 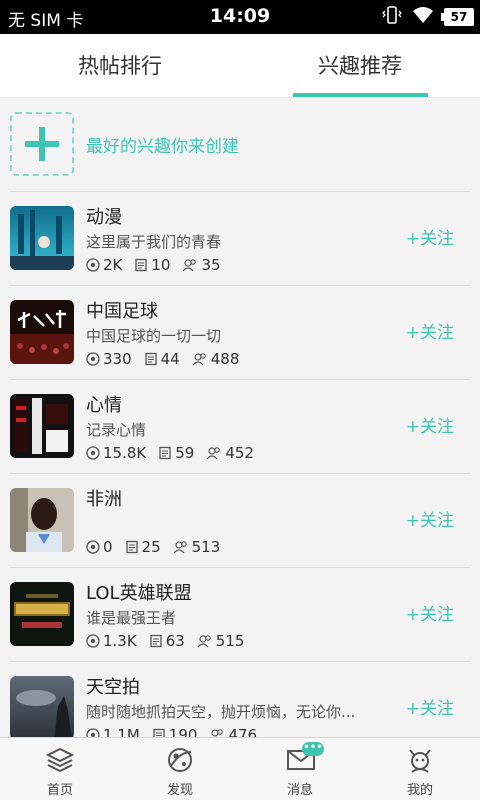 What do you see at coordinates (300, 769) in the screenshot?
I see `nav-messages: ••• 消息` at bounding box center [300, 769].